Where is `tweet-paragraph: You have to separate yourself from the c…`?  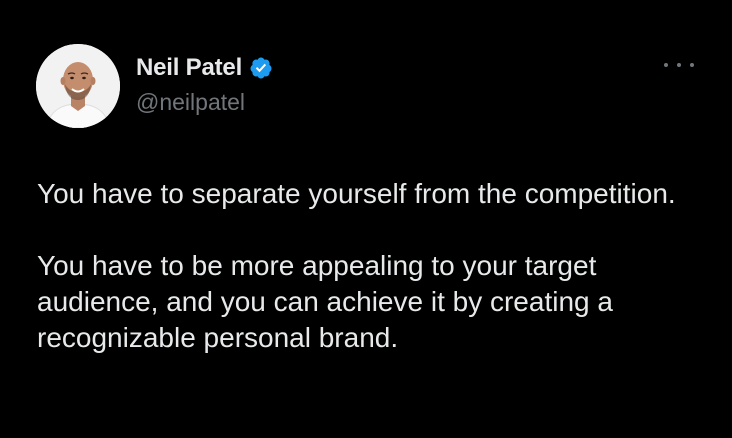
tweet-paragraph: You have to separate yourself from the c… is located at coordinates (356, 193).